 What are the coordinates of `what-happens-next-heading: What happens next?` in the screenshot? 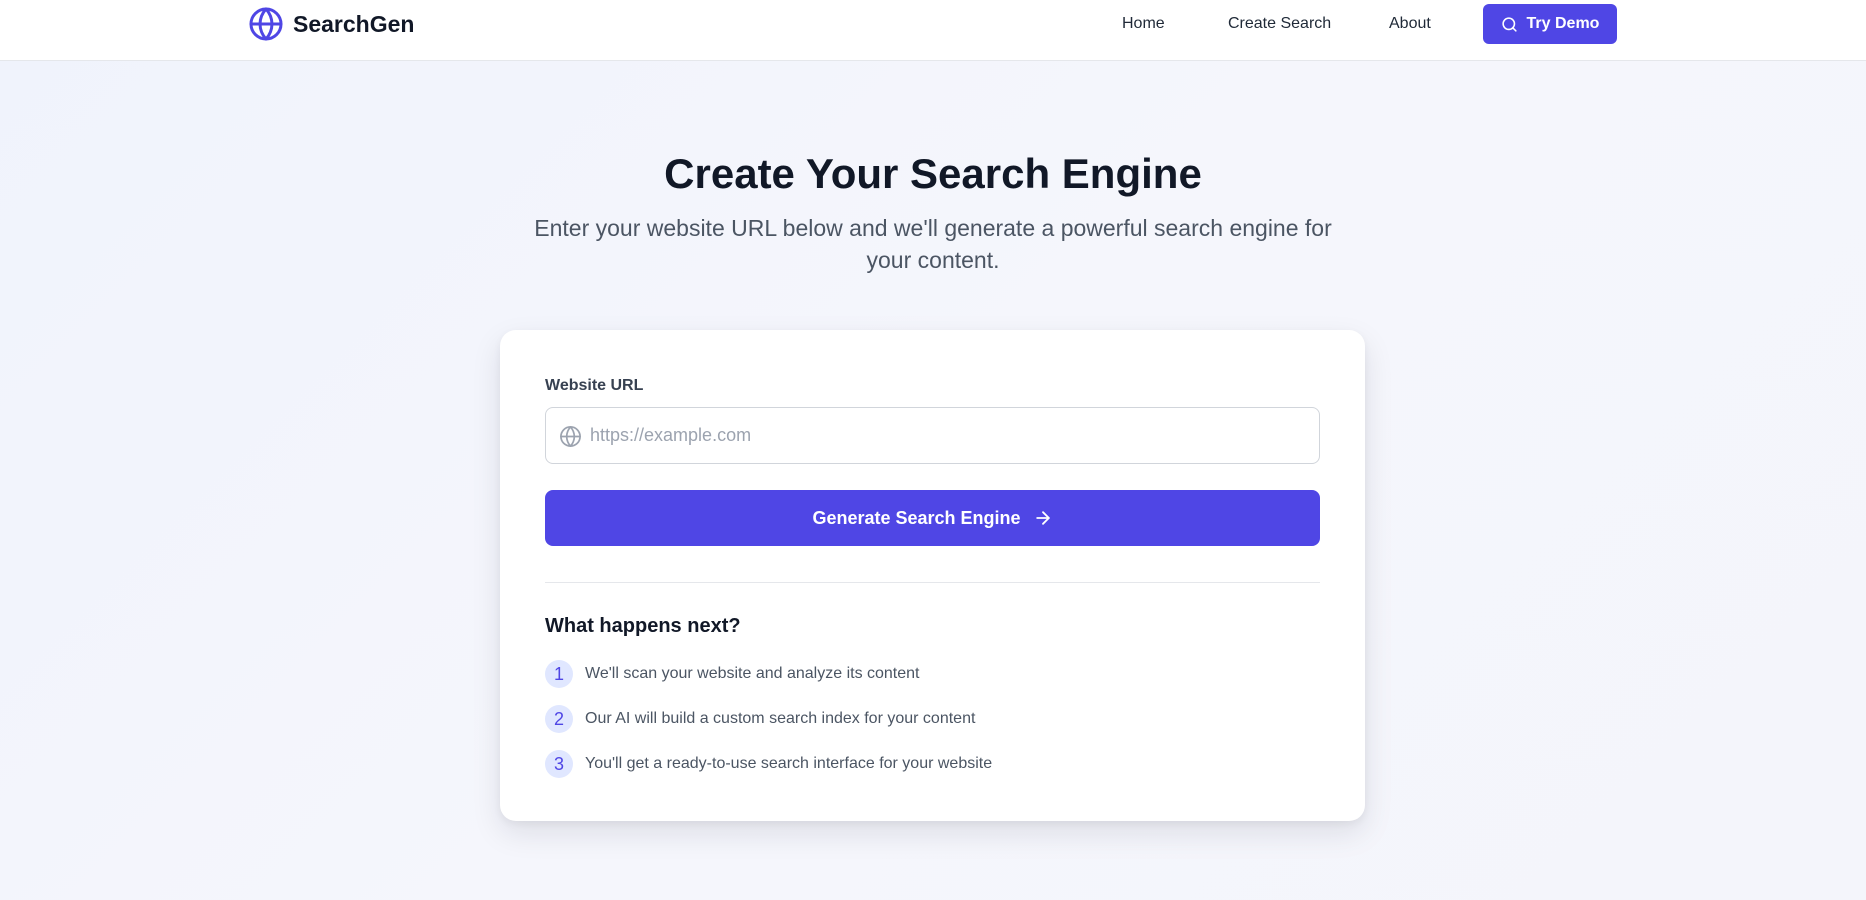 It's located at (643, 626).